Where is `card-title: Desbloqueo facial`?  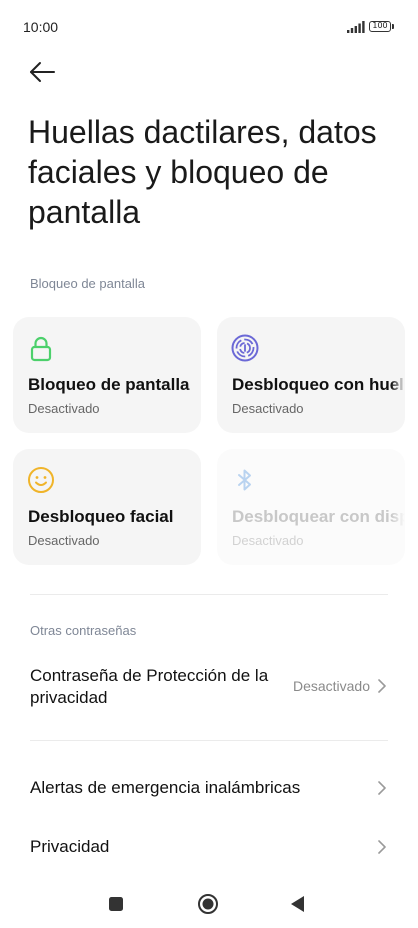
card-title: Desbloqueo facial is located at coordinates (101, 516).